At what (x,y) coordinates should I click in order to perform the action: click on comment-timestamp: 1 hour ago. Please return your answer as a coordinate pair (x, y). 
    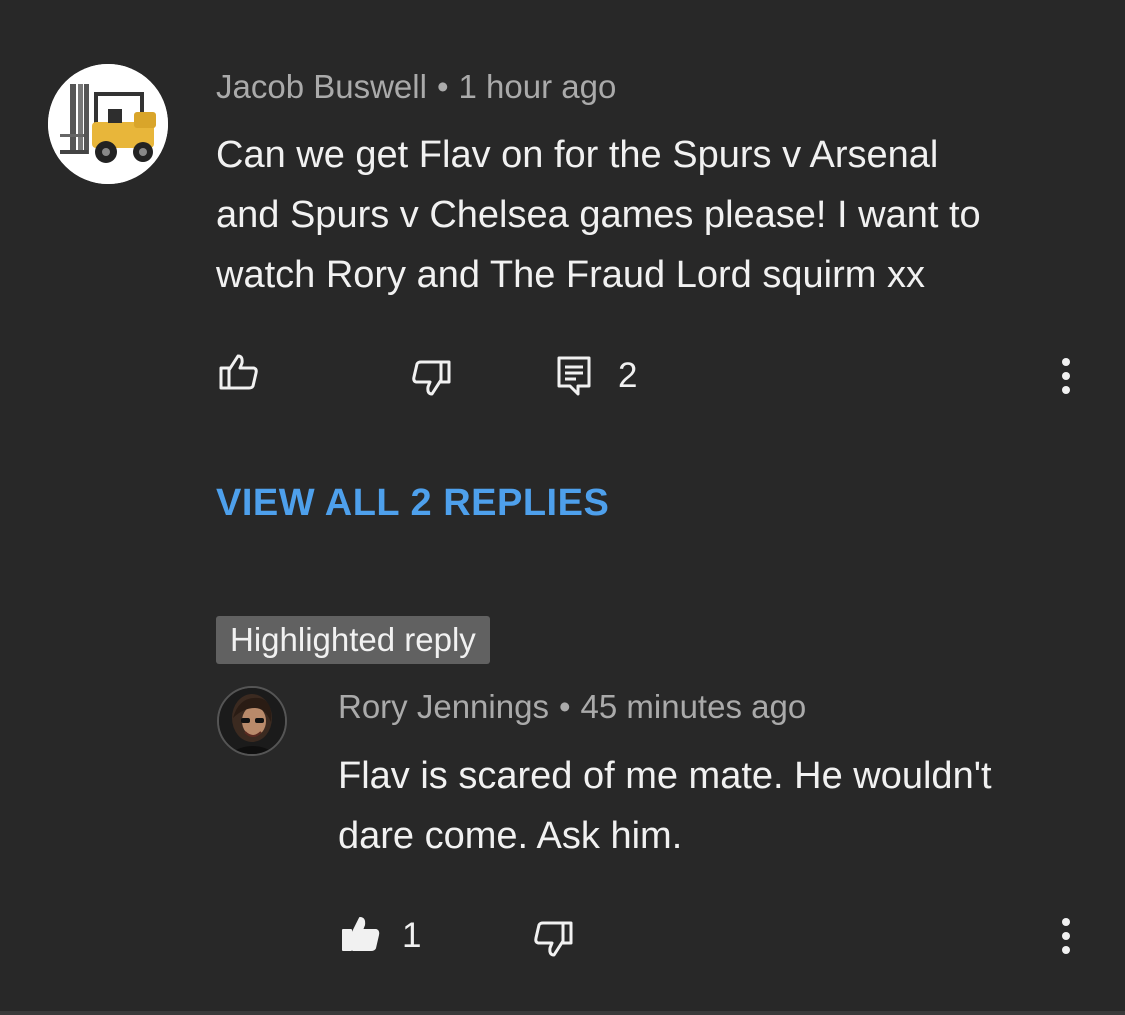
    Looking at the image, I should click on (538, 86).